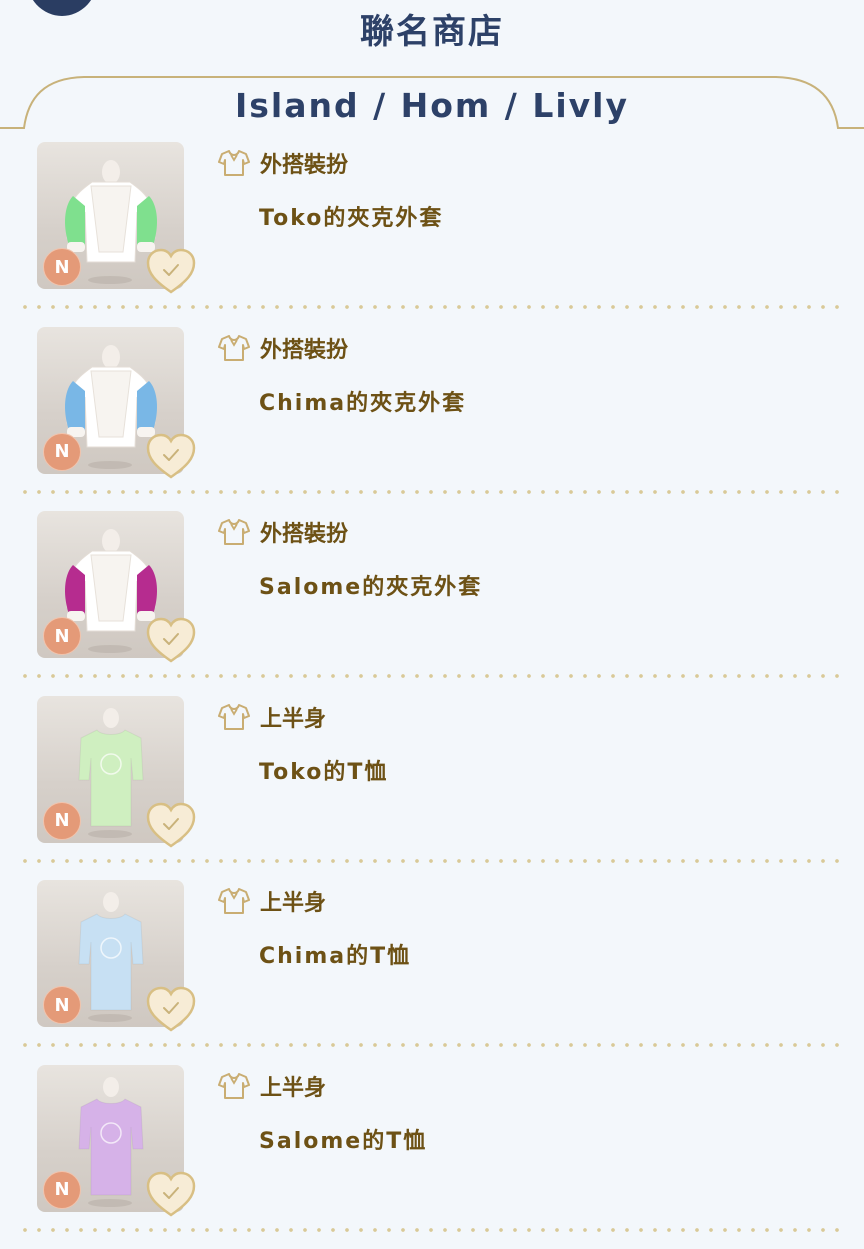 The image size is (864, 1249). I want to click on list-item: N 上半身 Salome的T恤, so click(432, 1157).